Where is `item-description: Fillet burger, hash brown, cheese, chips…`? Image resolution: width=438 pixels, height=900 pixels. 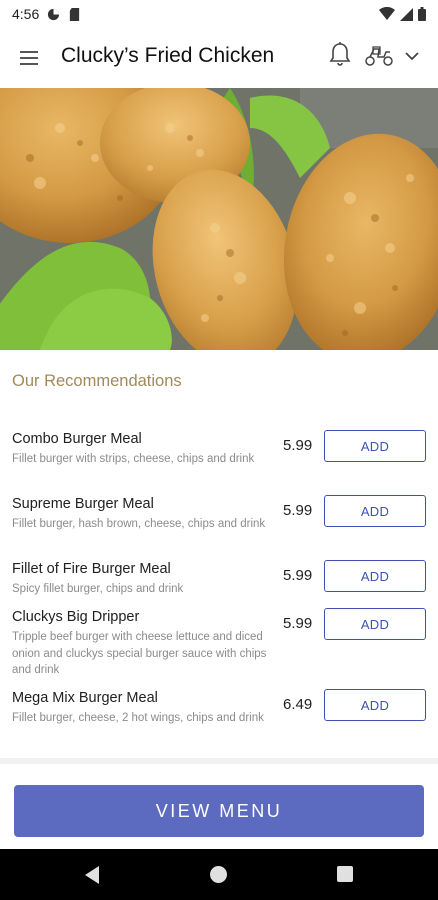
item-description: Fillet burger, hash brown, cheese, chips… is located at coordinates (139, 524).